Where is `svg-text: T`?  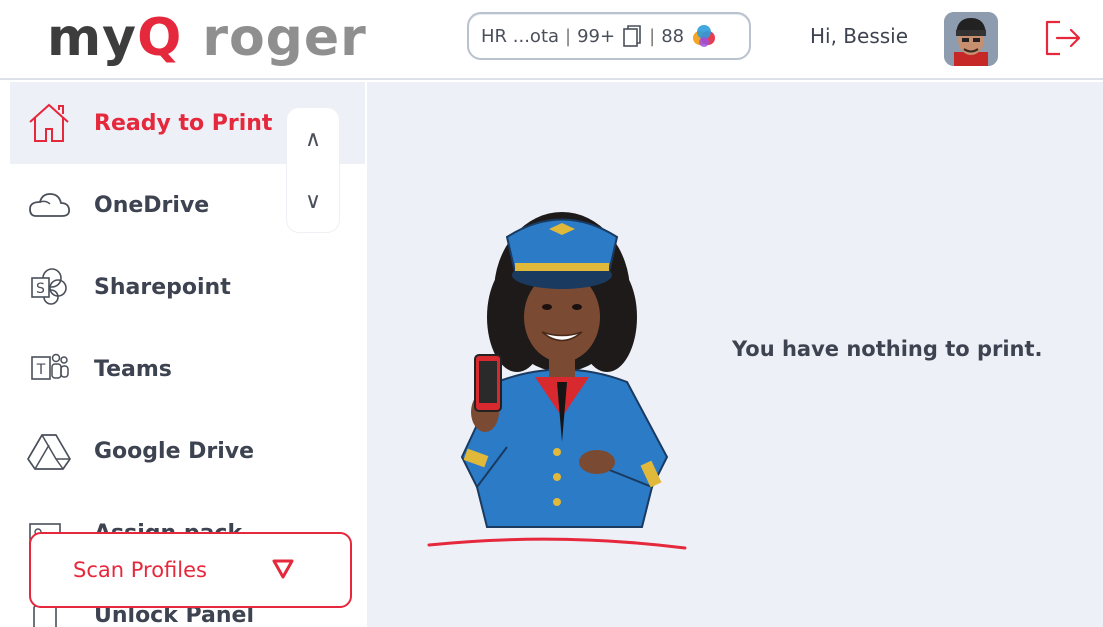 svg-text: T is located at coordinates (41, 370).